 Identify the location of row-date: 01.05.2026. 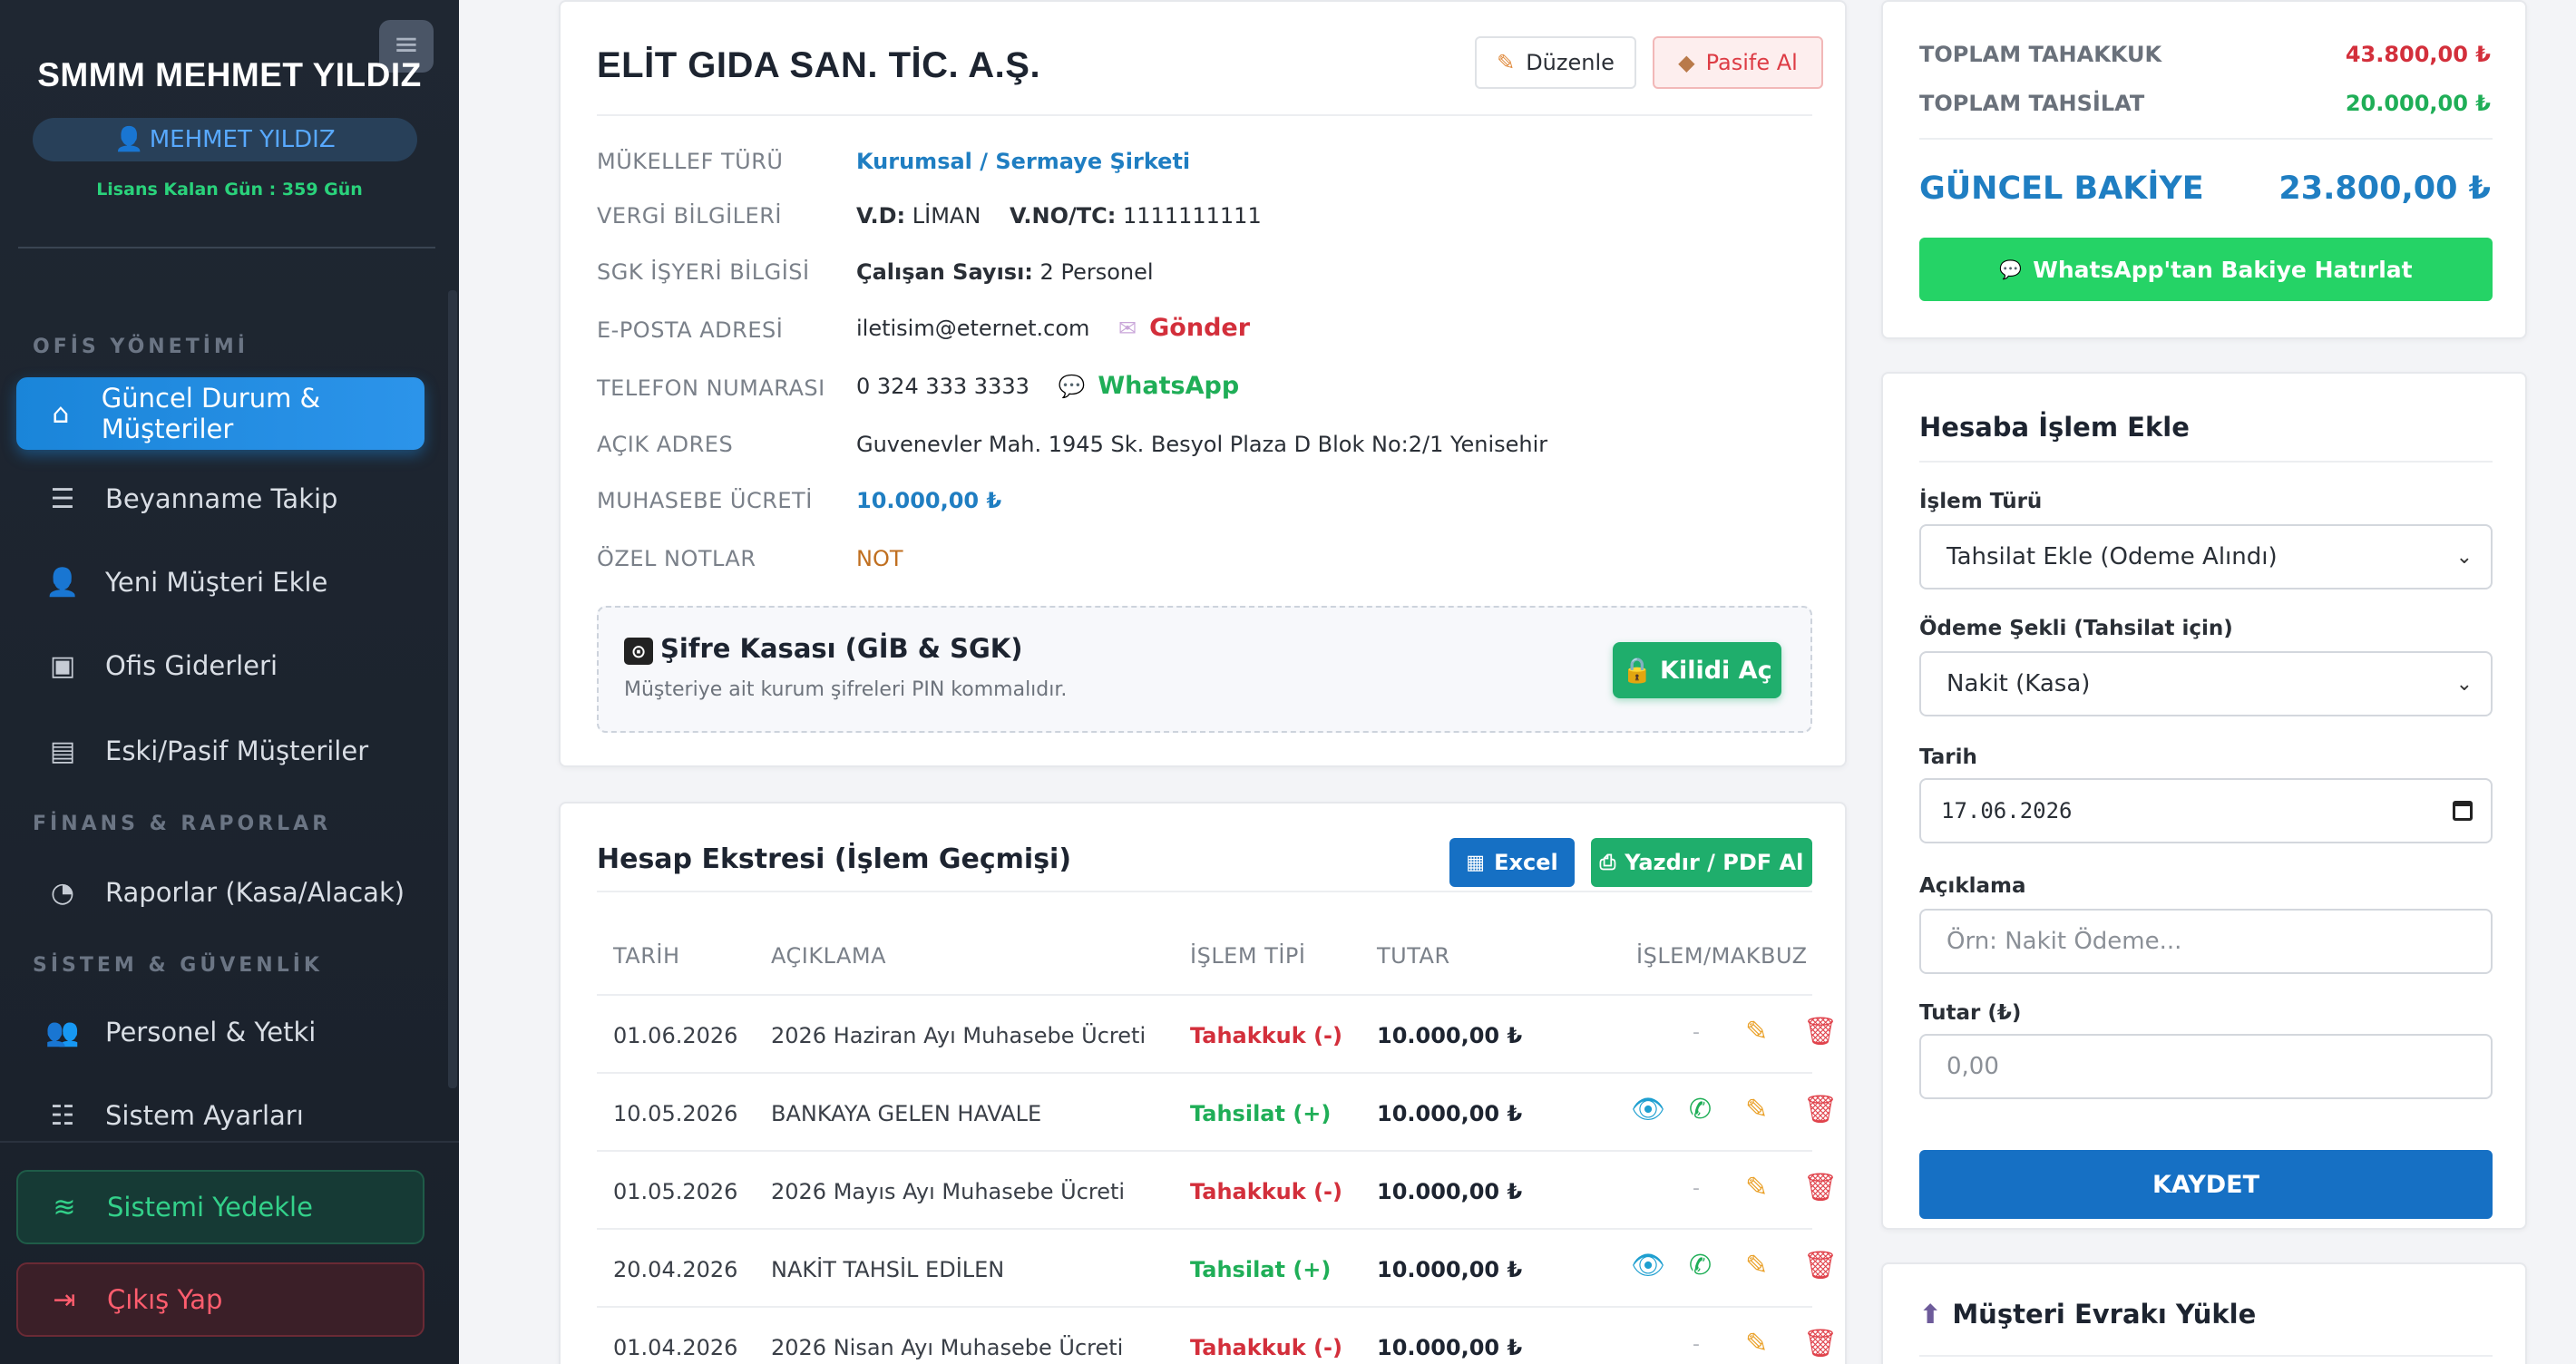
(675, 1191).